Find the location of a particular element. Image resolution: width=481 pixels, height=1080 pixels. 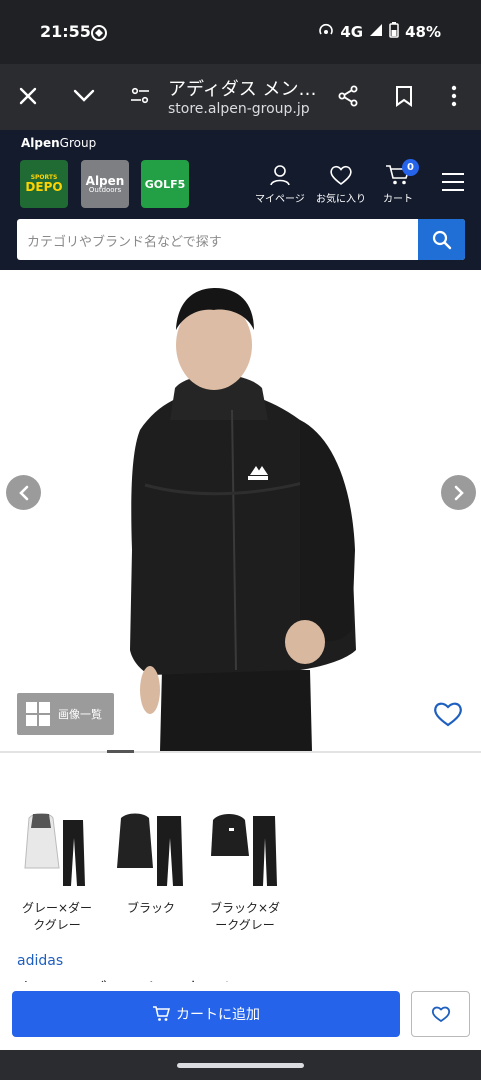

close-icon is located at coordinates (28, 96).